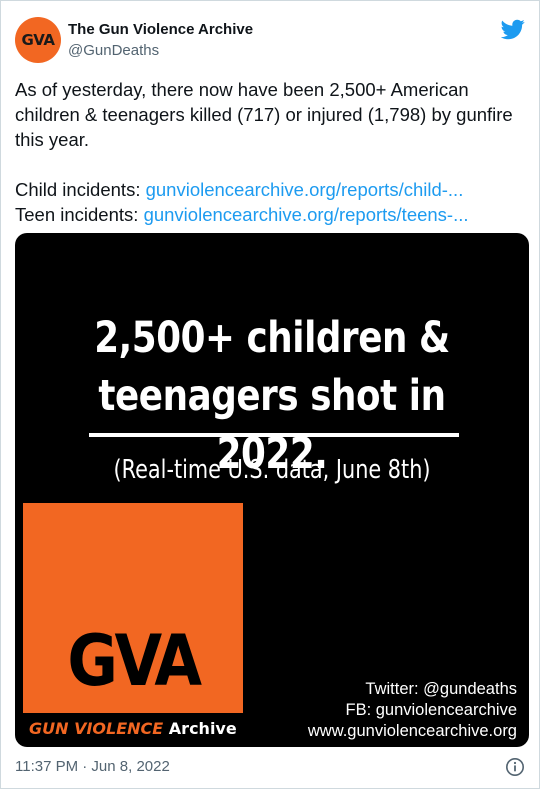 This screenshot has width=540, height=789. What do you see at coordinates (412, 731) in the screenshot?
I see `media-contact-web: www.gunviolencearchive.org` at bounding box center [412, 731].